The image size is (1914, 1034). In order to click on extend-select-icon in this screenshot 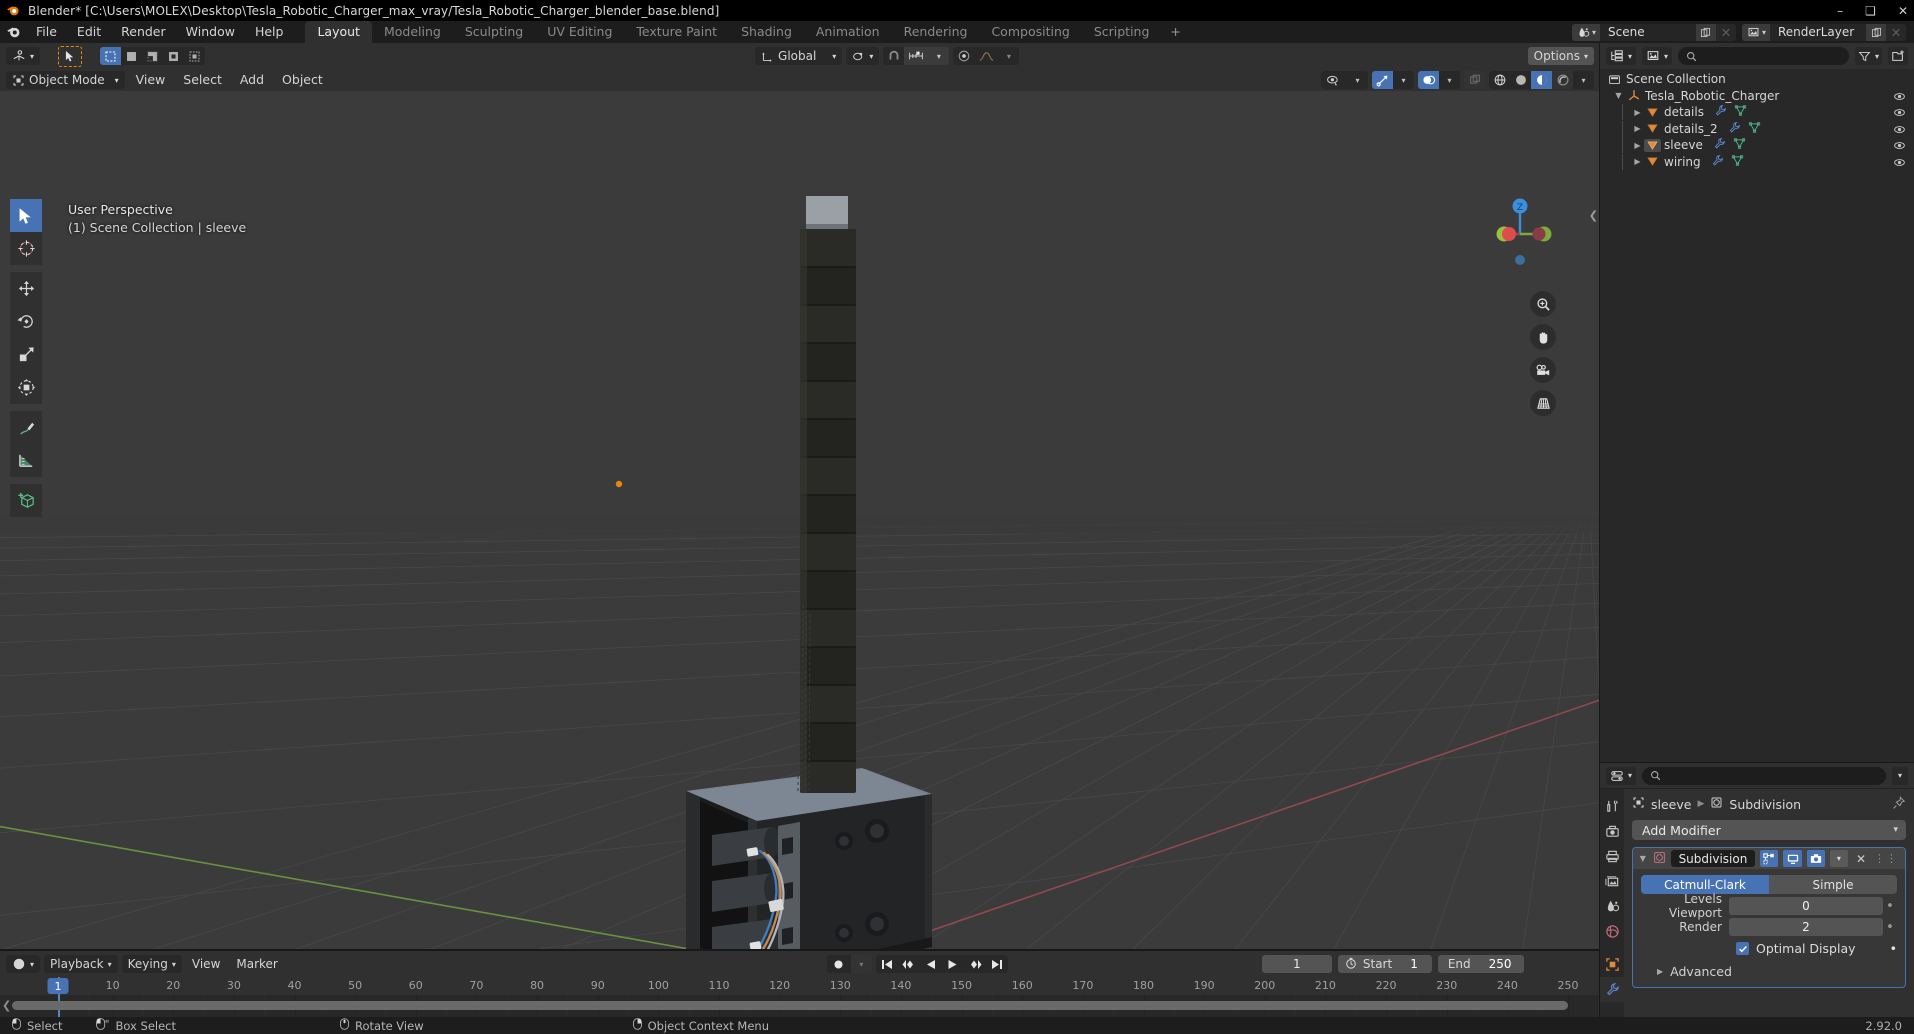, I will do `click(131, 56)`.